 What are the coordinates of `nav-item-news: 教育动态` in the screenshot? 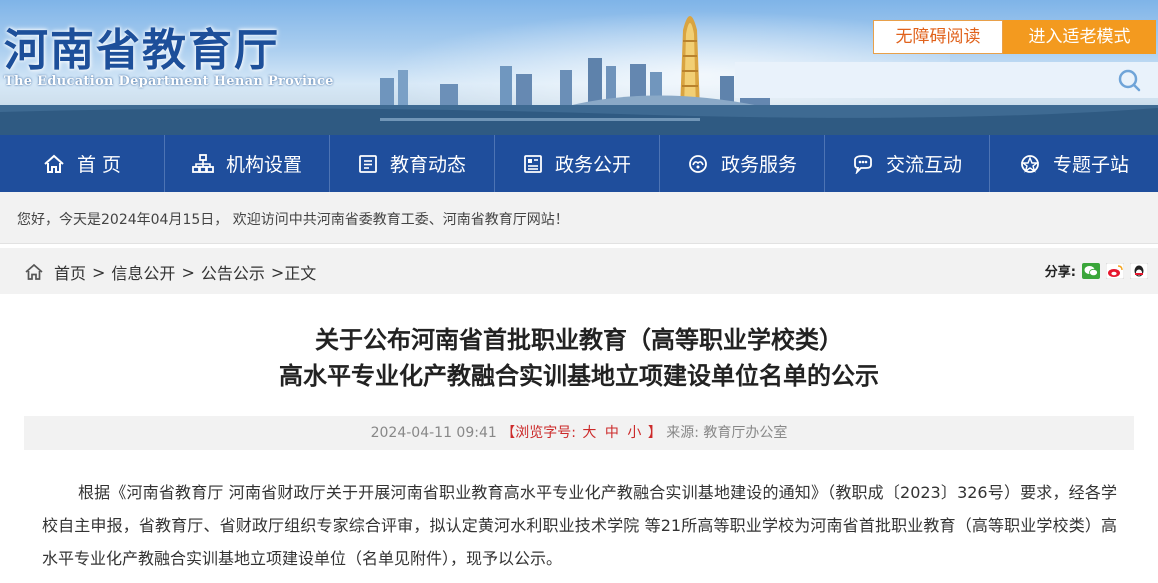 It's located at (412, 163).